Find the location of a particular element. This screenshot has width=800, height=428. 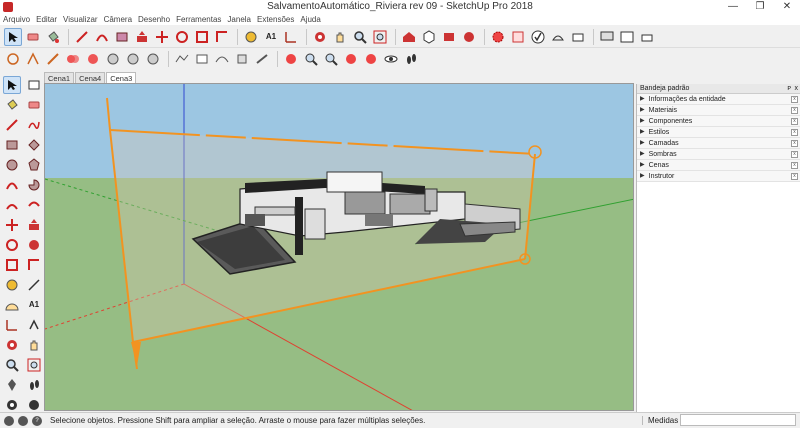

maximize-button: ❐ is located at coordinates (760, 7).